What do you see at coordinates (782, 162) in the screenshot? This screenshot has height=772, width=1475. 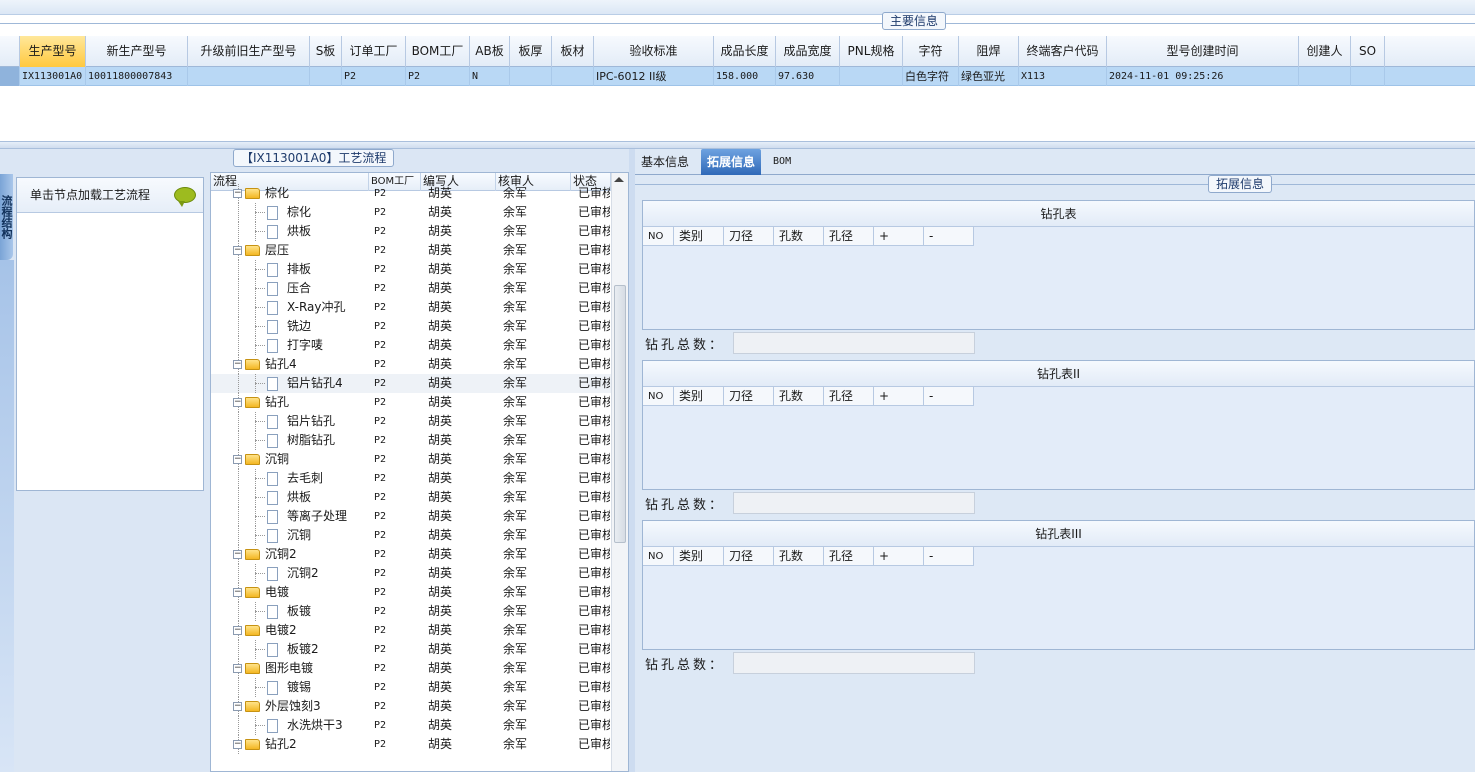 I see `tab-bom: BOM` at bounding box center [782, 162].